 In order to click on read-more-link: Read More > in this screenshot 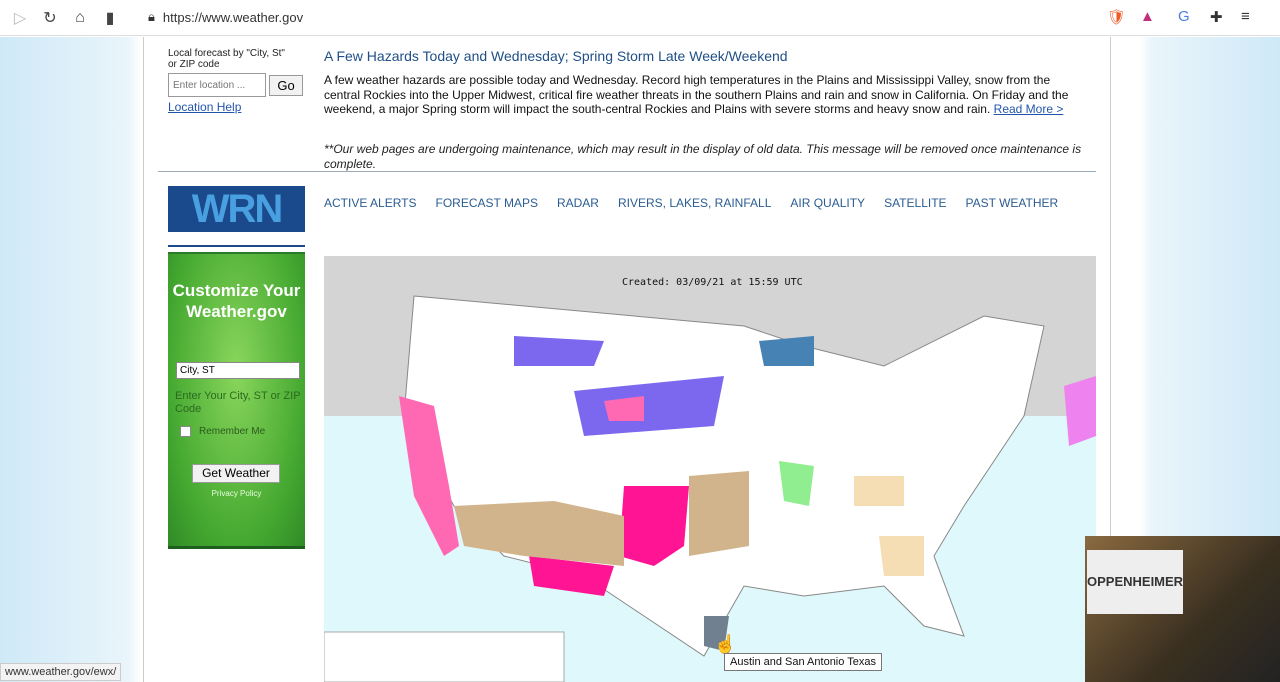, I will do `click(1029, 109)`.